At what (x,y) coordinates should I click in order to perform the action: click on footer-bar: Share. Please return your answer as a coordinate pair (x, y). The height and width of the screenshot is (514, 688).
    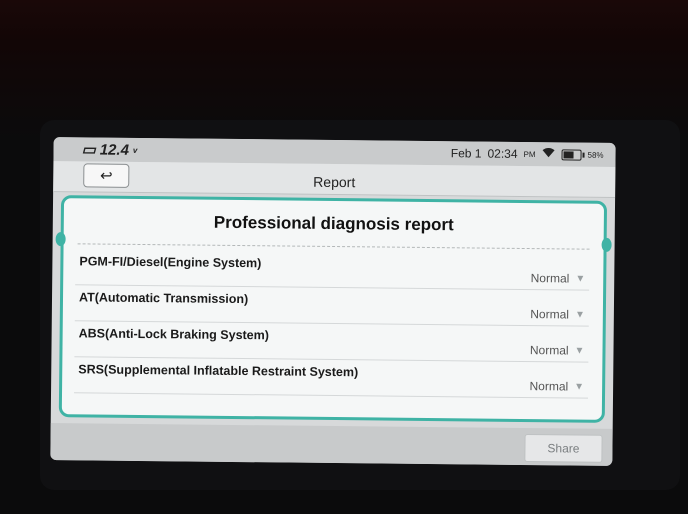
    Looking at the image, I should click on (331, 444).